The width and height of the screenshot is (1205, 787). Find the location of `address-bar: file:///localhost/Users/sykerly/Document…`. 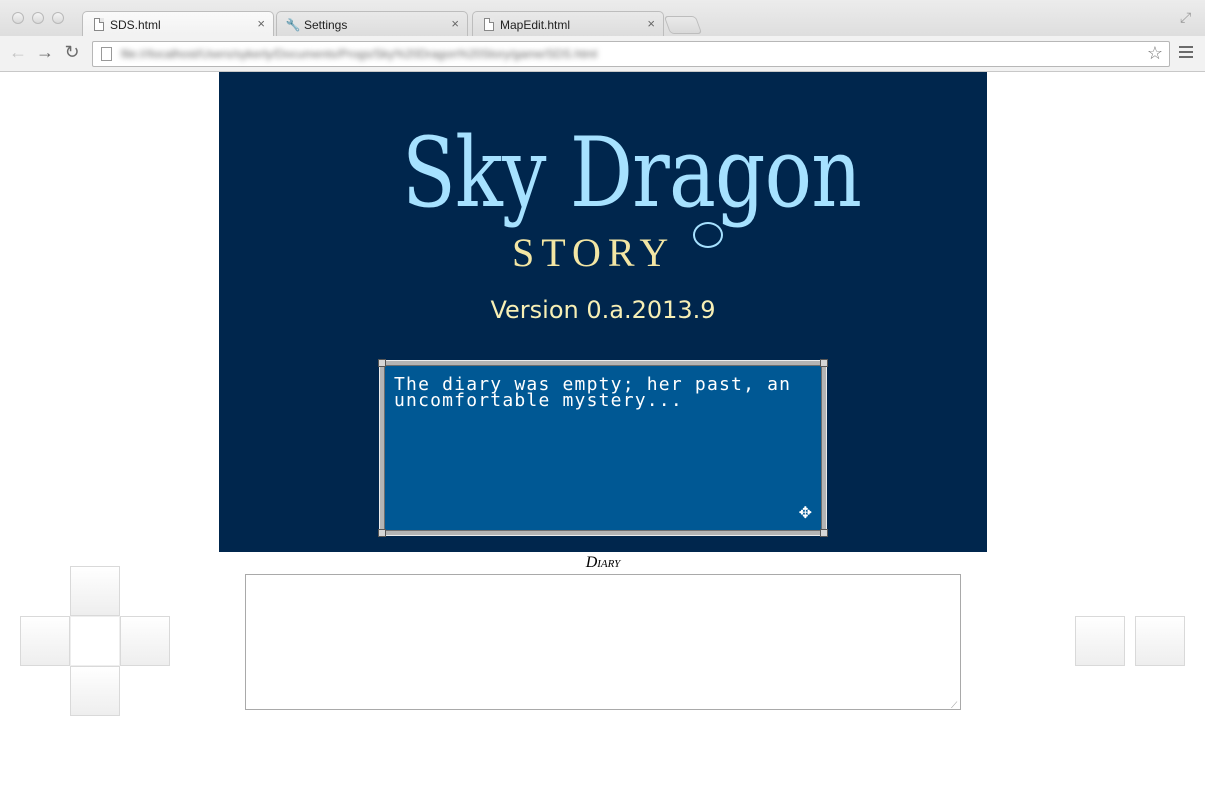

address-bar: file:///localhost/Users/sykerly/Document… is located at coordinates (631, 54).